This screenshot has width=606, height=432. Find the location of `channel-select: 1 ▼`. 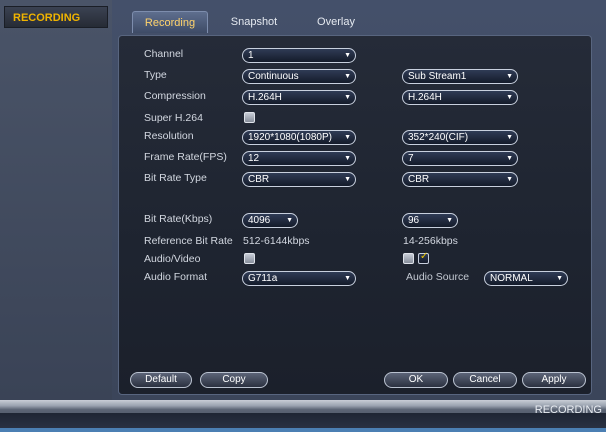

channel-select: 1 ▼ is located at coordinates (299, 55).